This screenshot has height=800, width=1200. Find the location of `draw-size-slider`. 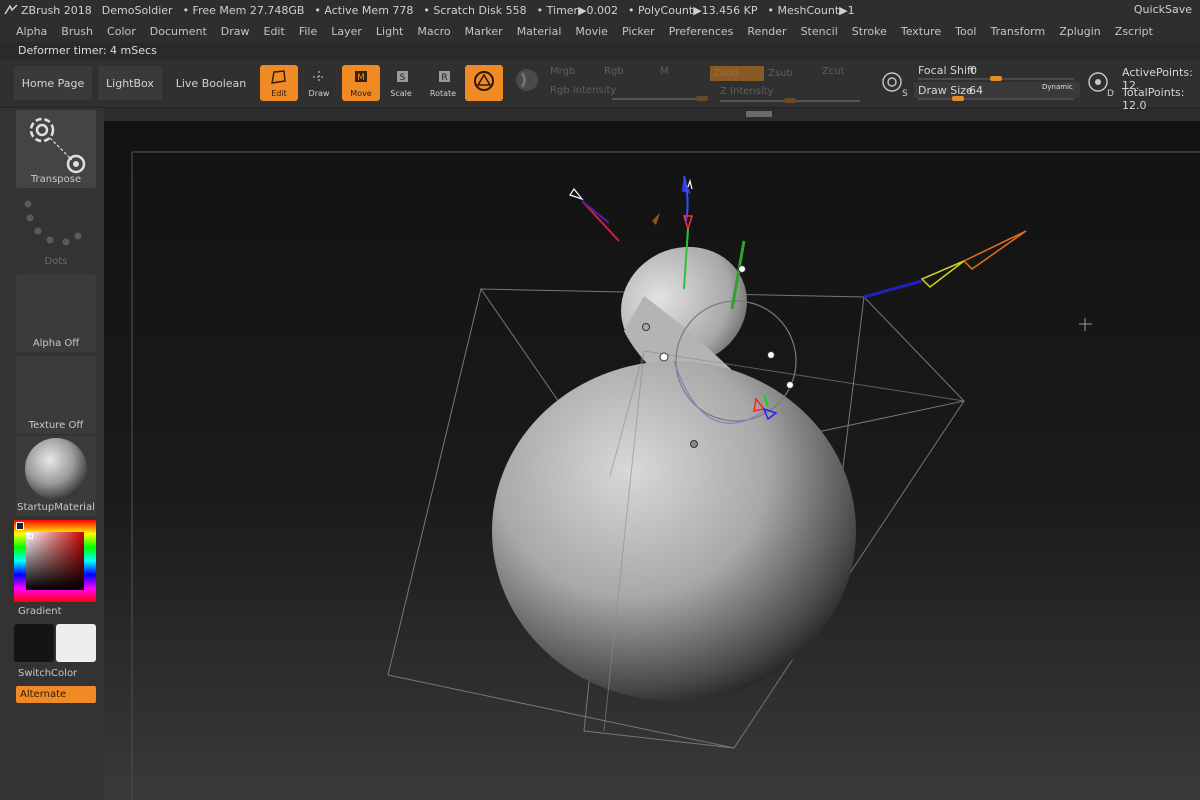

draw-size-slider is located at coordinates (996, 98).